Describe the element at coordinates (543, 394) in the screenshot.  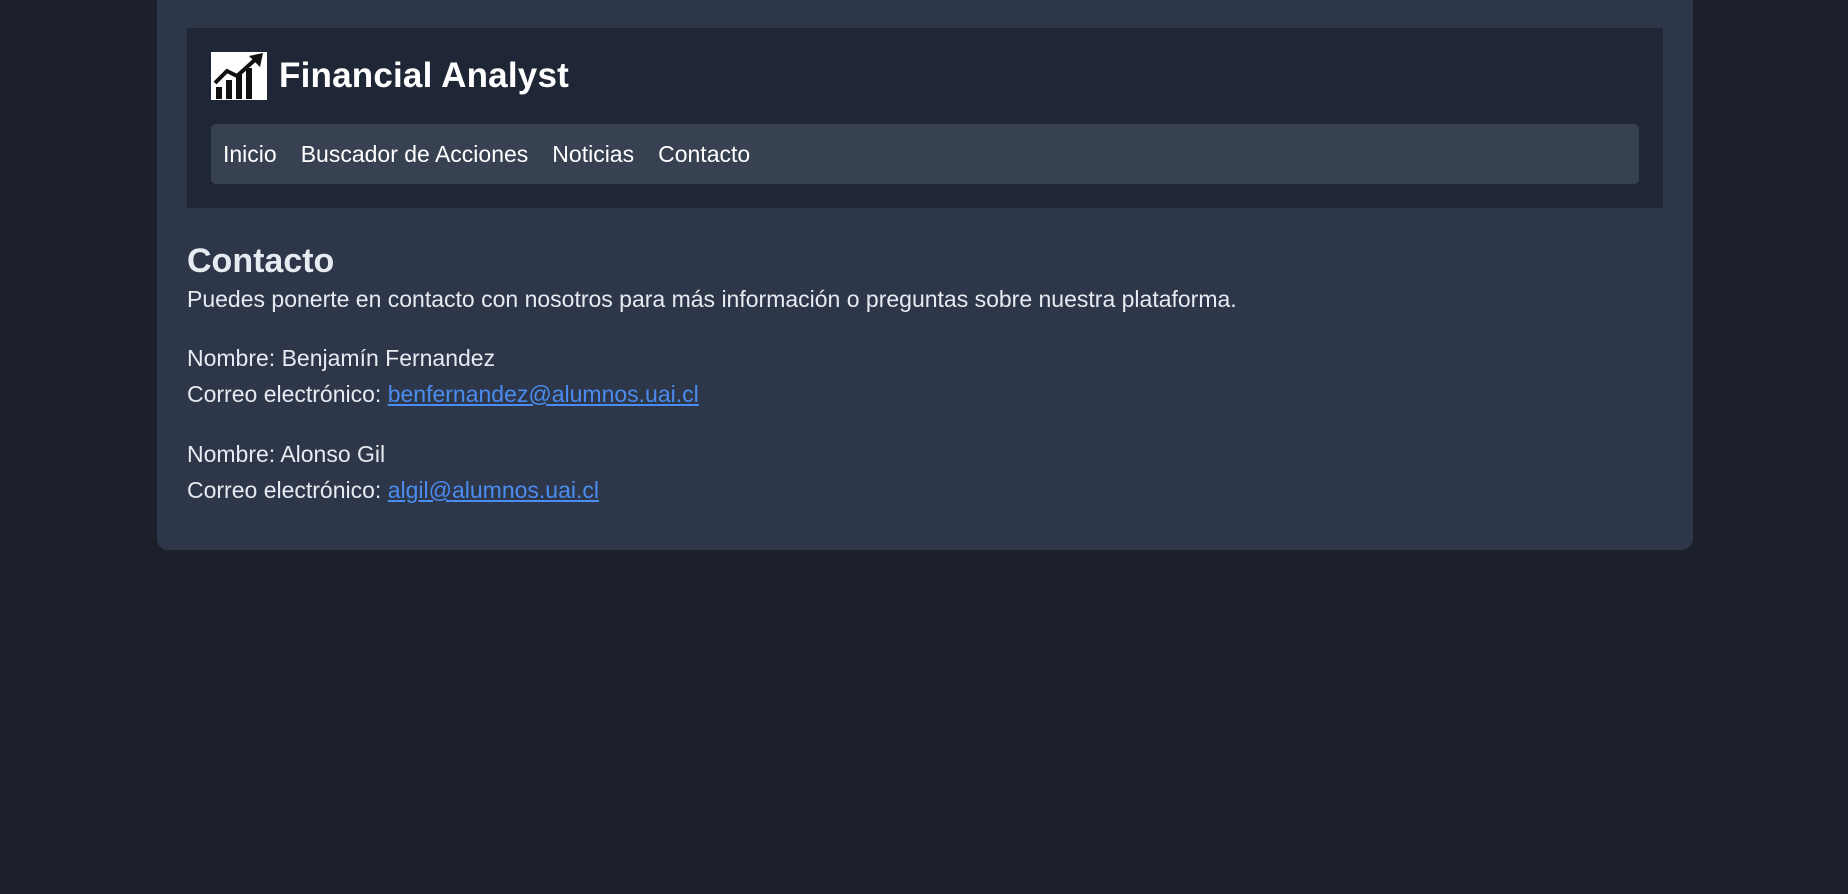
I see `contact-email-link: benfernandez@alumnos.uai.cl` at that location.